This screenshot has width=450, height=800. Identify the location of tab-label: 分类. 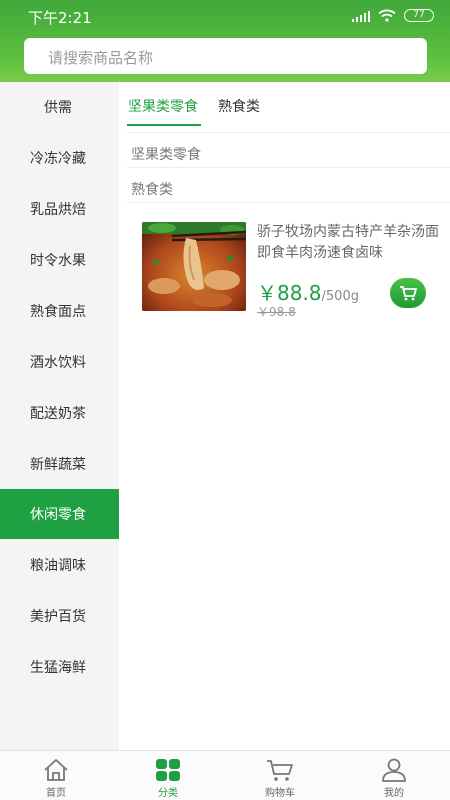
(168, 793).